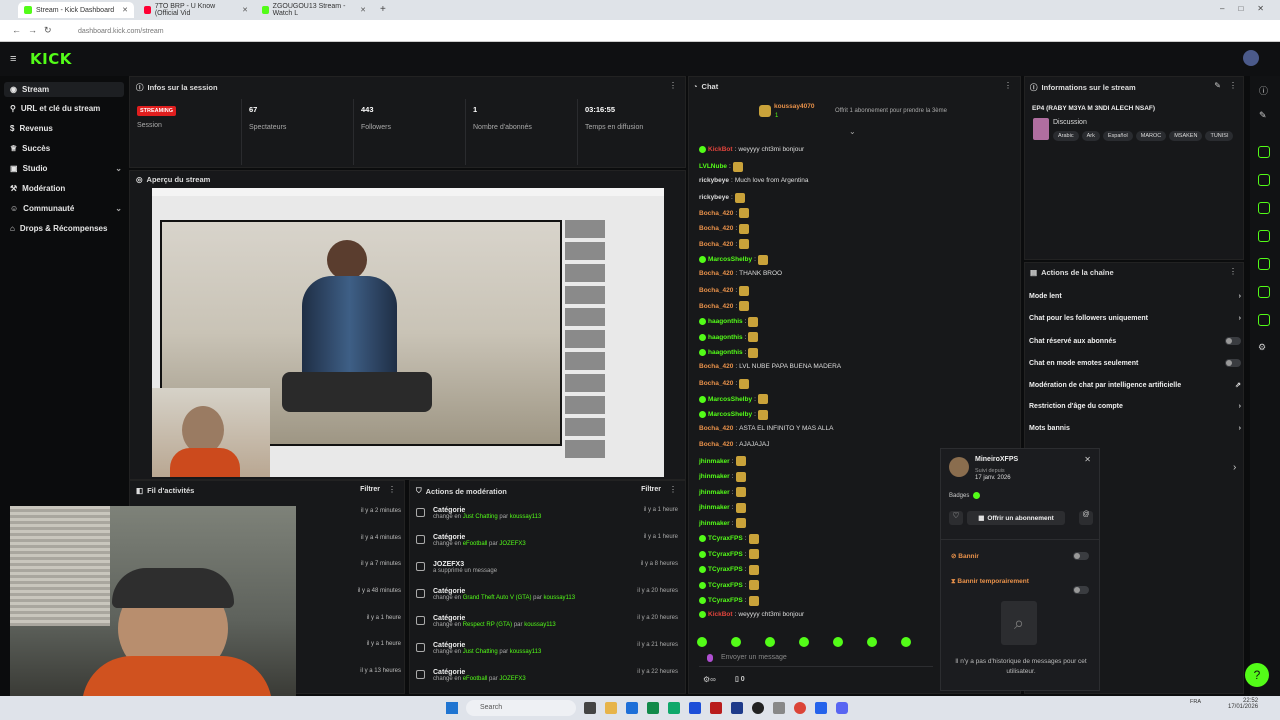 The image size is (1280, 720). Describe the element at coordinates (1262, 347) in the screenshot. I see `gear-icon: ⚙` at that location.